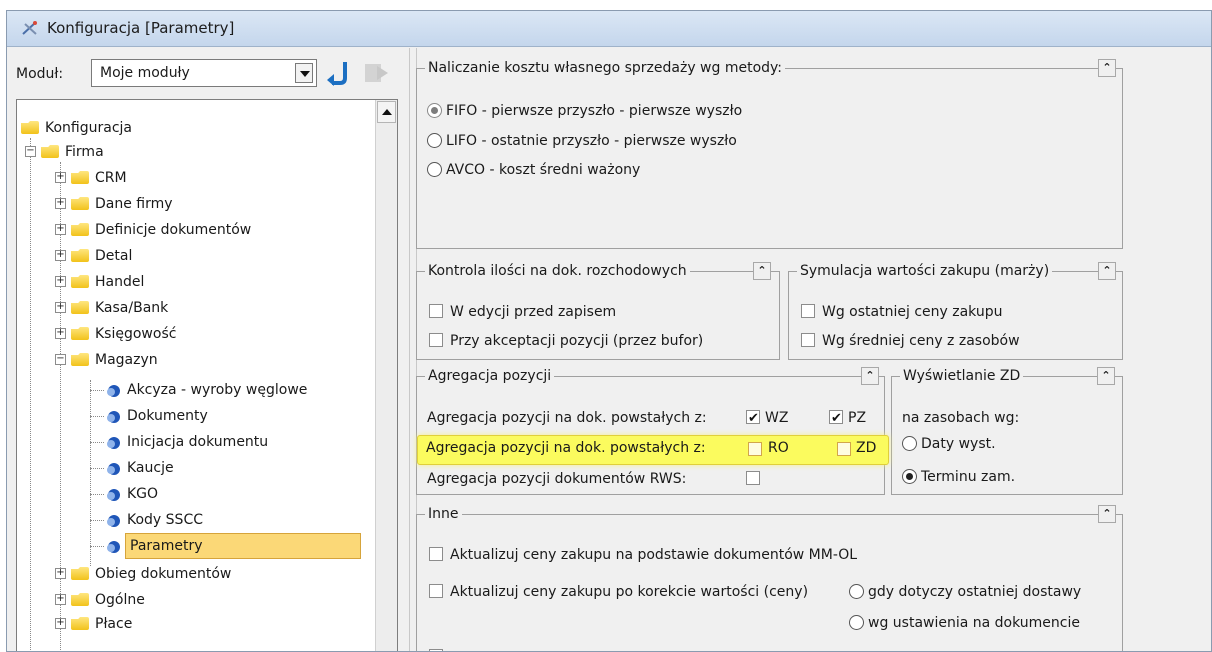  Describe the element at coordinates (577, 341) in the screenshot. I see `option-label: Przy akceptacji pozycji (przez bufor)` at that location.